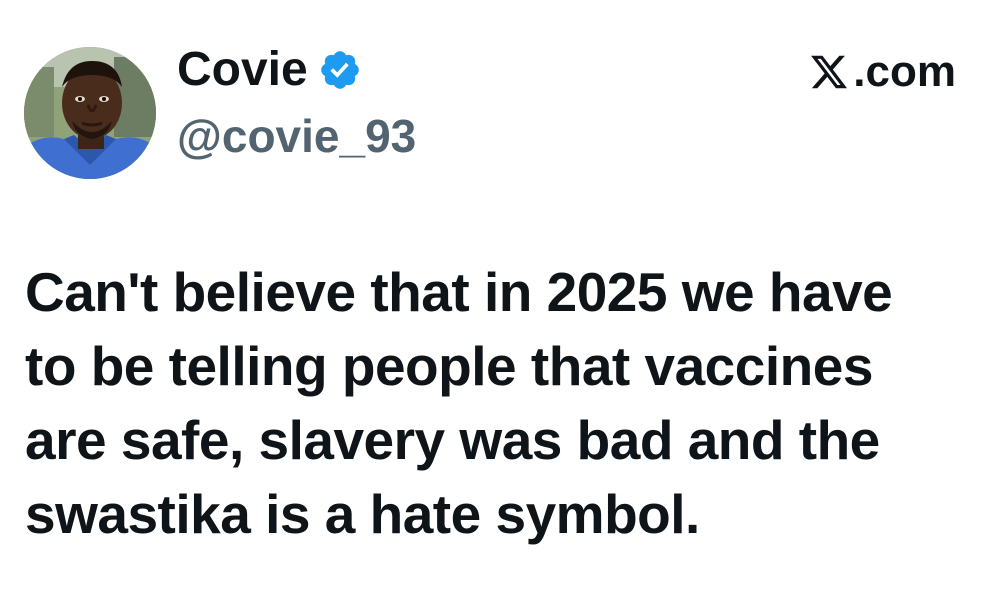 Image resolution: width=1000 pixels, height=608 pixels. I want to click on tweet-line: Can't believe that in 2025 we have, so click(459, 292).